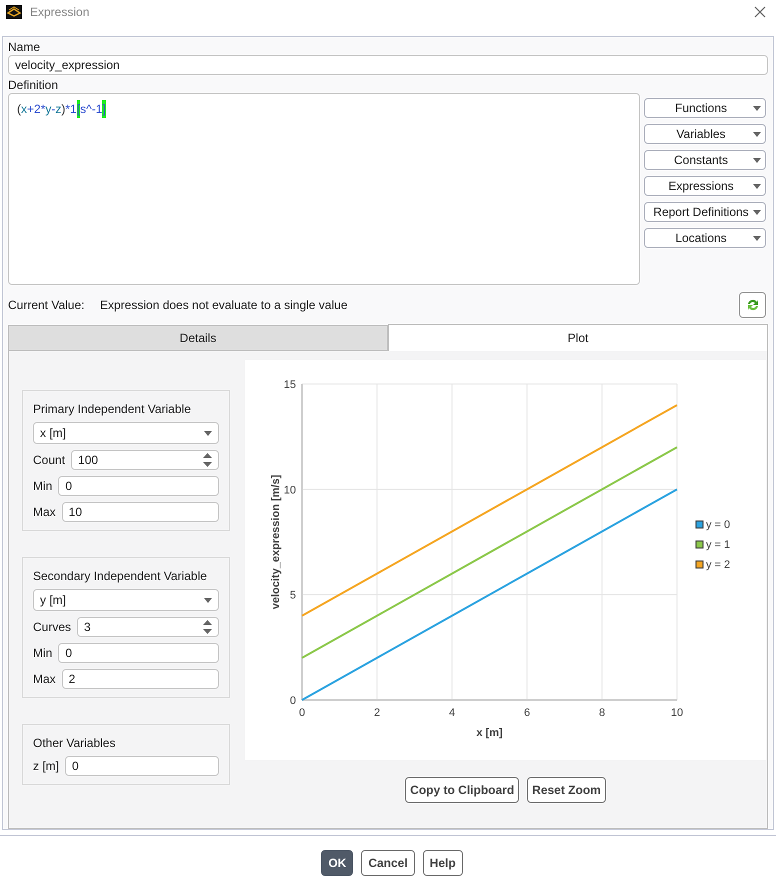 The image size is (776, 884). What do you see at coordinates (148, 627) in the screenshot?
I see `spin-field: 3` at bounding box center [148, 627].